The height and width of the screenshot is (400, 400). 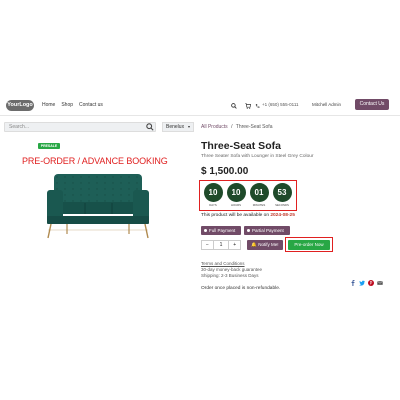 I want to click on product-price: $ 1,500.00, so click(x=225, y=171).